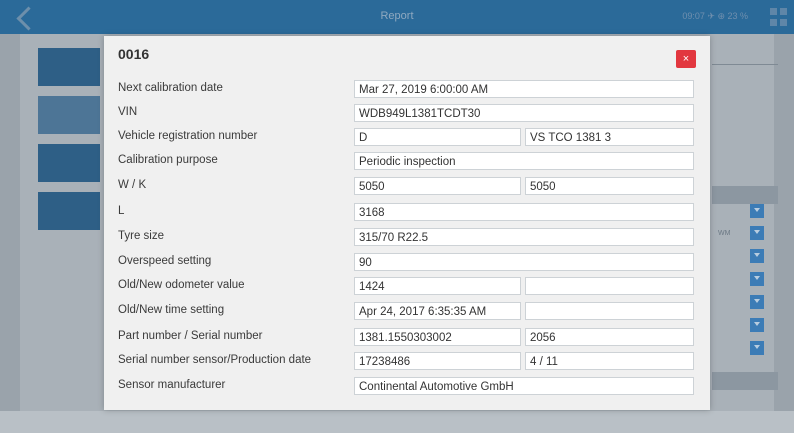 This screenshot has width=794, height=433. What do you see at coordinates (609, 311) in the screenshot?
I see `new-time-field` at bounding box center [609, 311].